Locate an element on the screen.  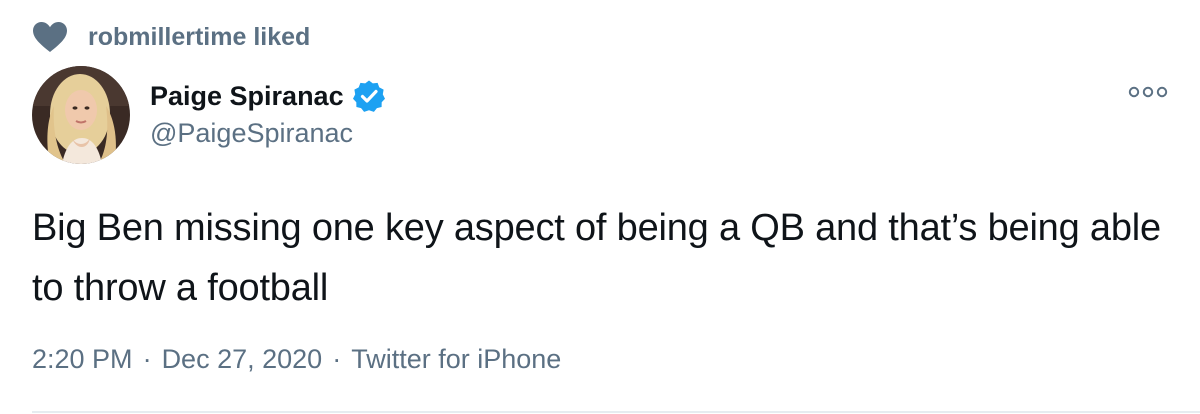
social-context: robmillertime liked is located at coordinates (171, 37).